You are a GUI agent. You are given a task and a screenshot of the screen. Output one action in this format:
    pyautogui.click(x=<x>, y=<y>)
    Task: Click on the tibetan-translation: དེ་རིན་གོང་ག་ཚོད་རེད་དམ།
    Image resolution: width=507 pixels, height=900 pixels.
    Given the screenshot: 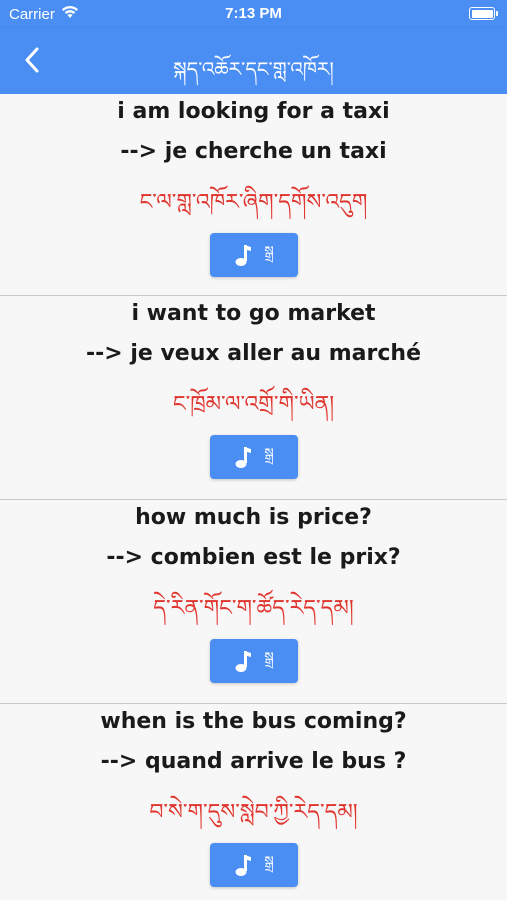 What is the action you would take?
    pyautogui.click(x=253, y=608)
    